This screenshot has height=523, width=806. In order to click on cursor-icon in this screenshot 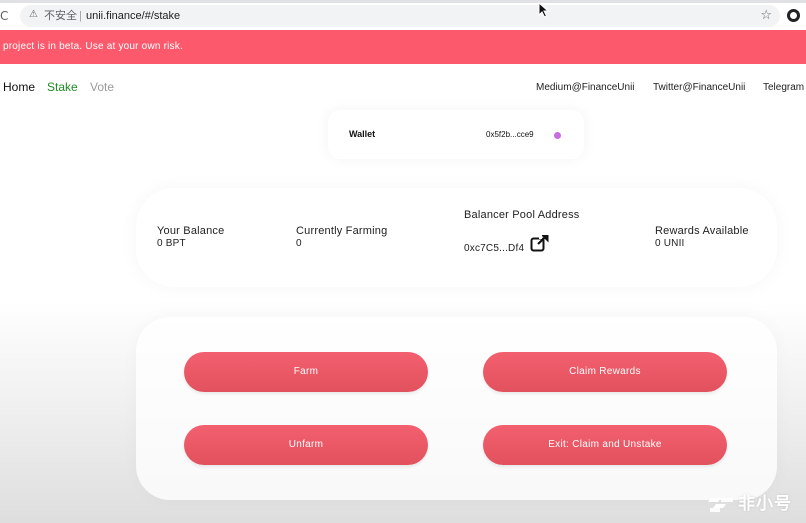, I will do `click(544, 10)`.